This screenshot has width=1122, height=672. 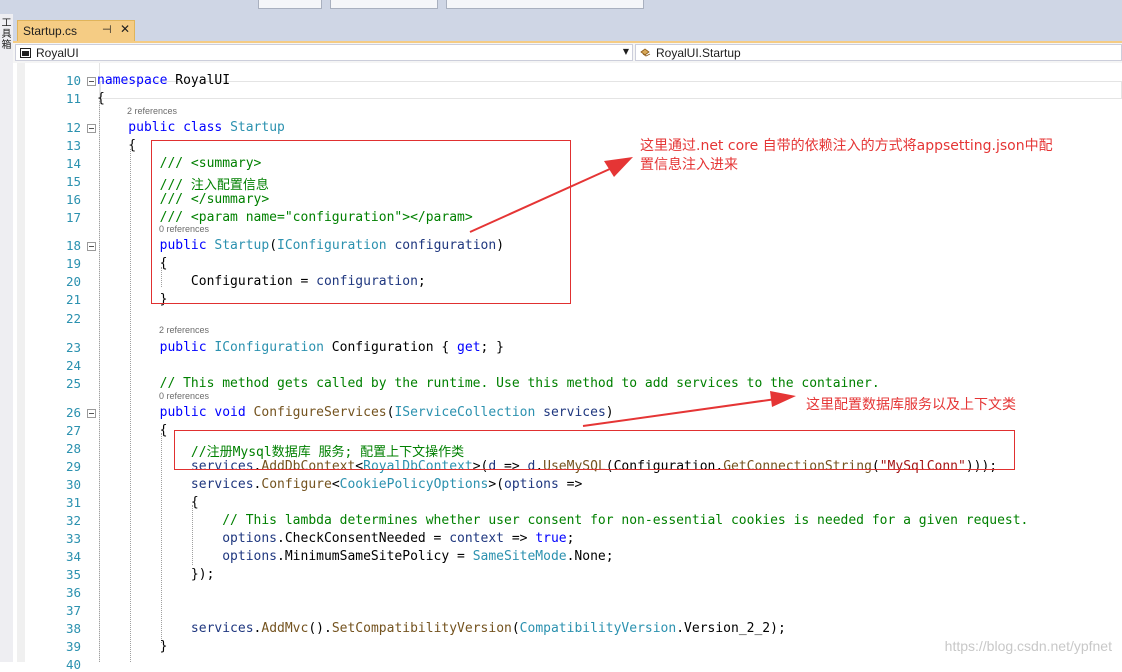 I want to click on code-token: namespace, so click(x=136, y=80).